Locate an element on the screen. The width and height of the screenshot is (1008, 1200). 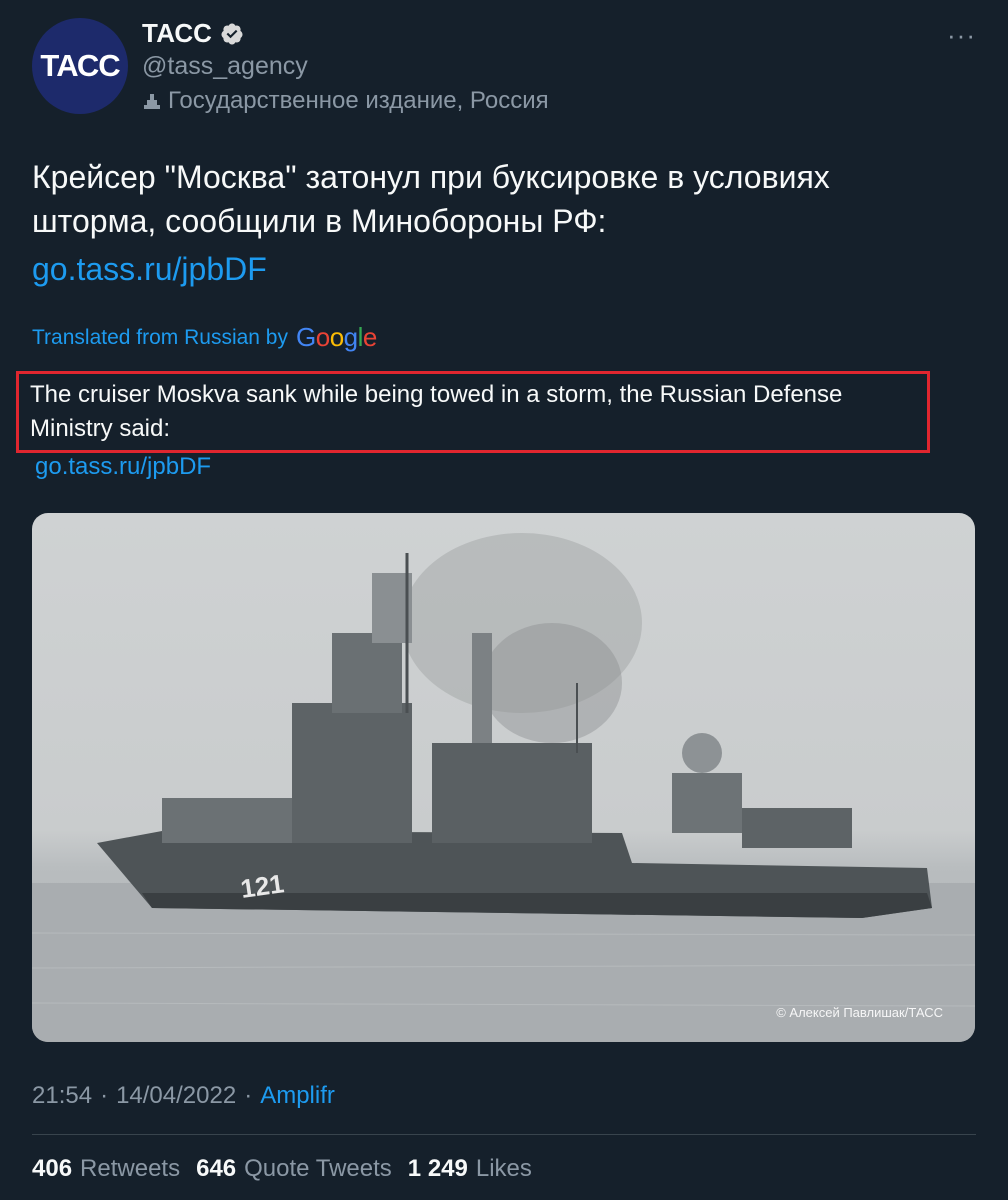
government-label: Государственное издание, Россия is located at coordinates (345, 101).